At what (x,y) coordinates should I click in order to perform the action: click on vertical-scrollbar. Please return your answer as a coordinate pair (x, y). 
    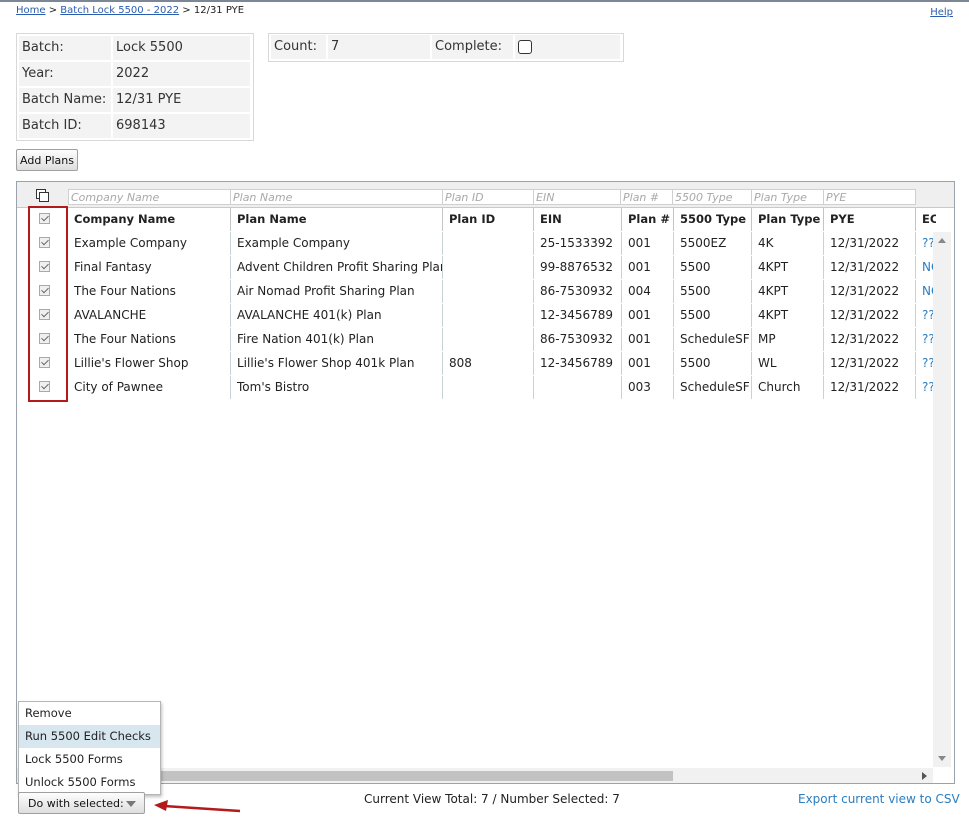
    Looking at the image, I should click on (942, 499).